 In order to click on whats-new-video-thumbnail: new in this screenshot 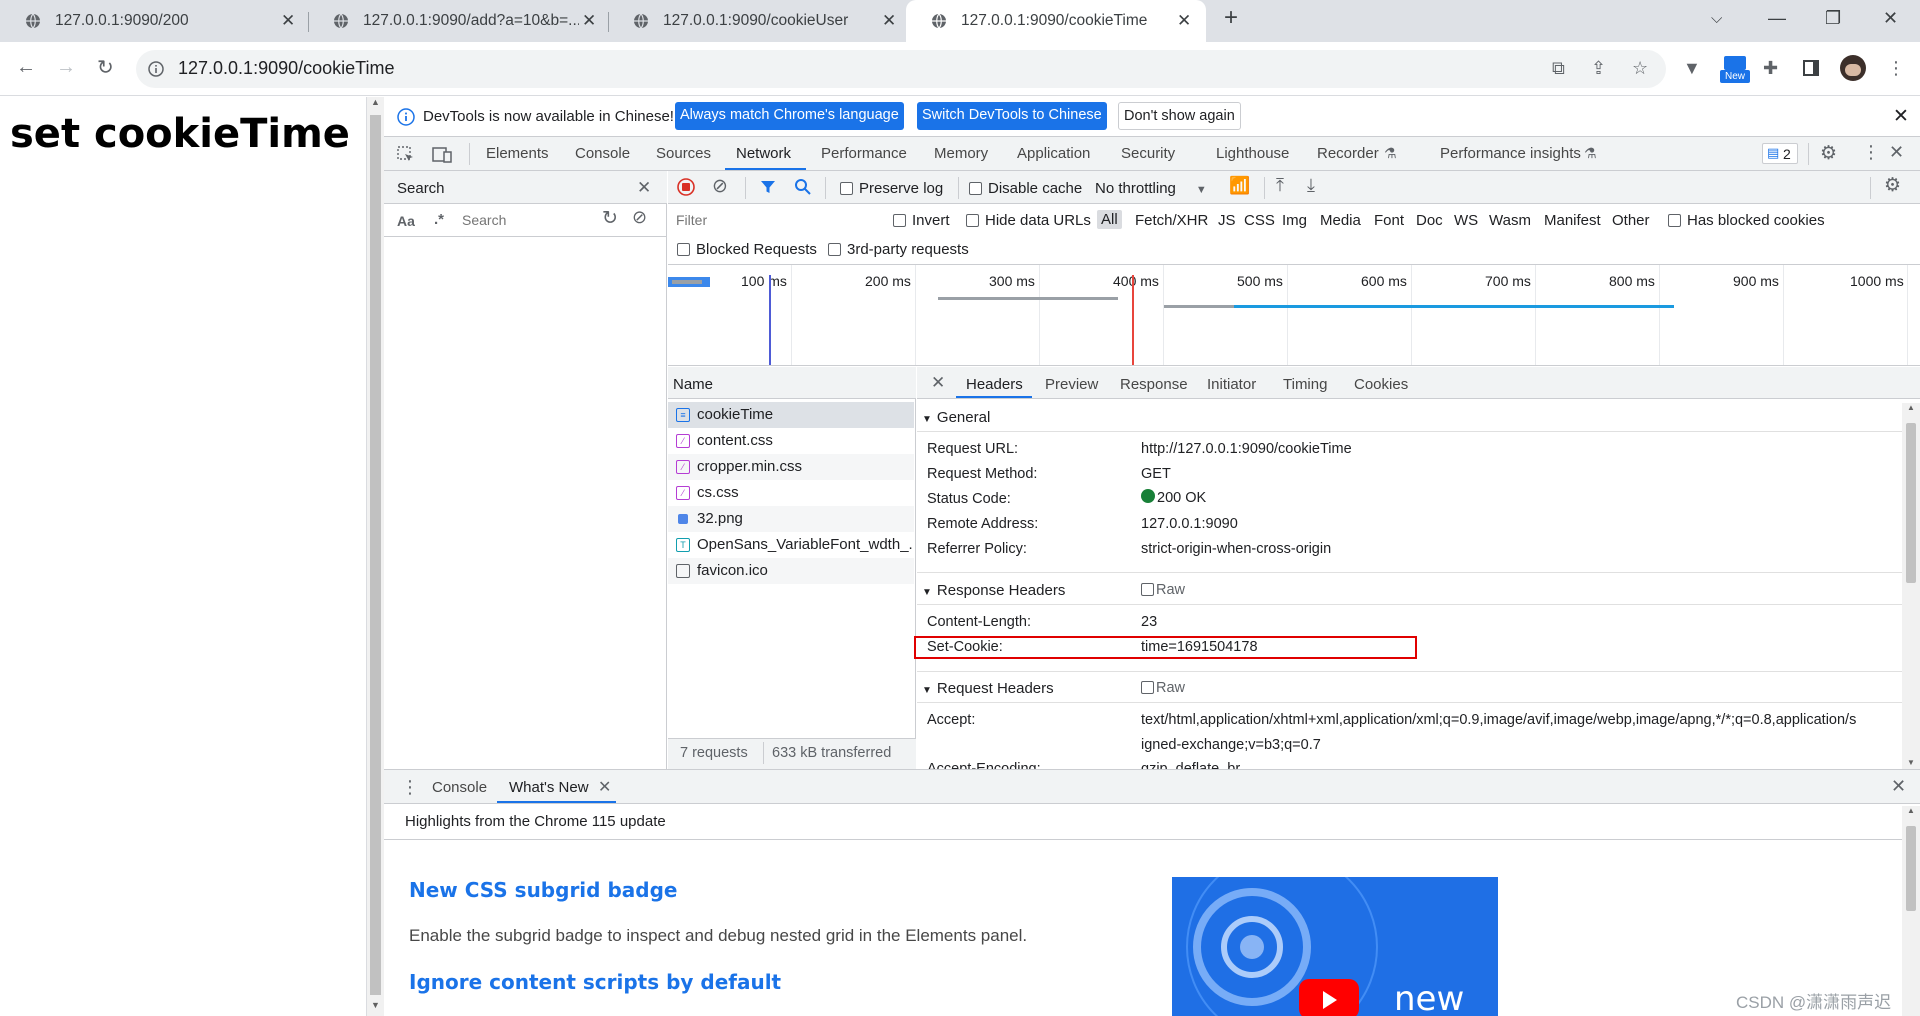, I will do `click(1335, 946)`.